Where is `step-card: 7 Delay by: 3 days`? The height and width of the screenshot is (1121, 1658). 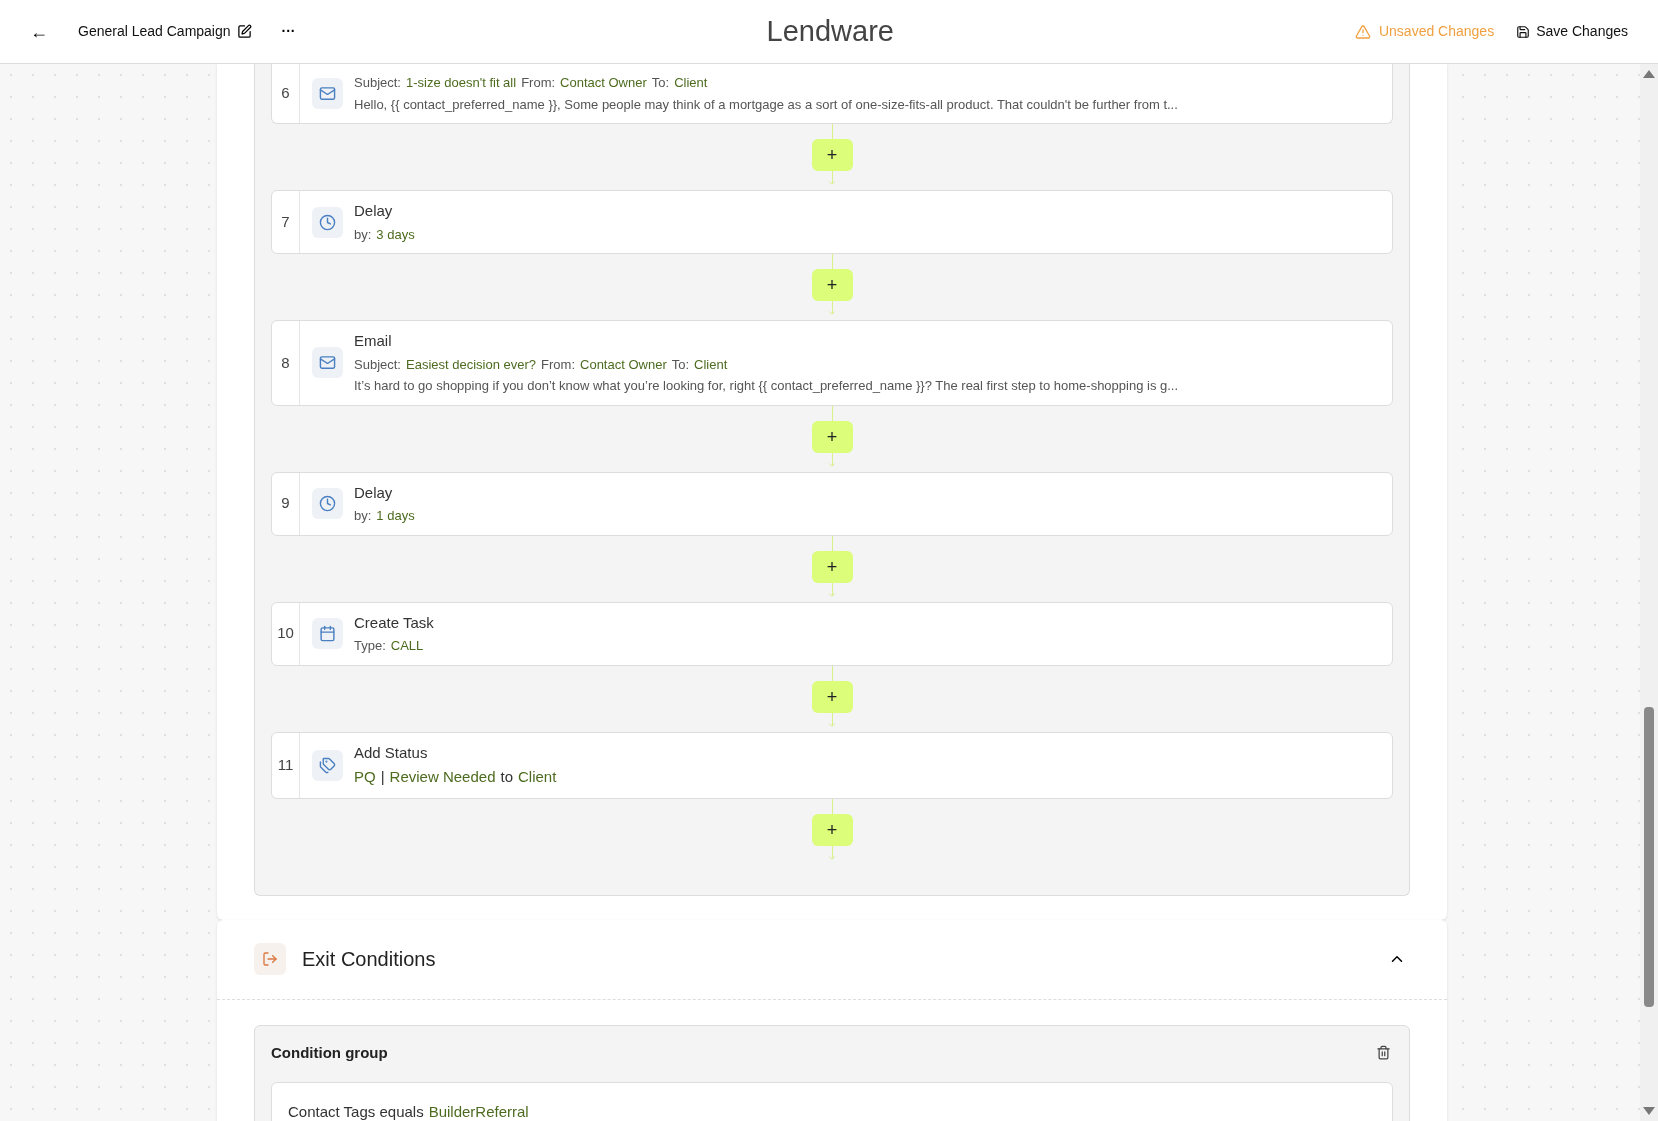
step-card: 7 Delay by: 3 days is located at coordinates (832, 222).